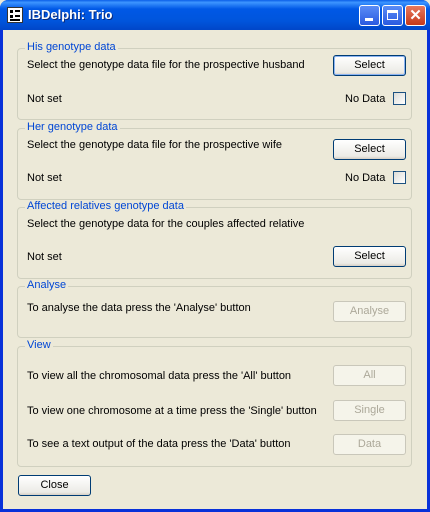  What do you see at coordinates (369, 311) in the screenshot?
I see `analyse-button: Analyse` at bounding box center [369, 311].